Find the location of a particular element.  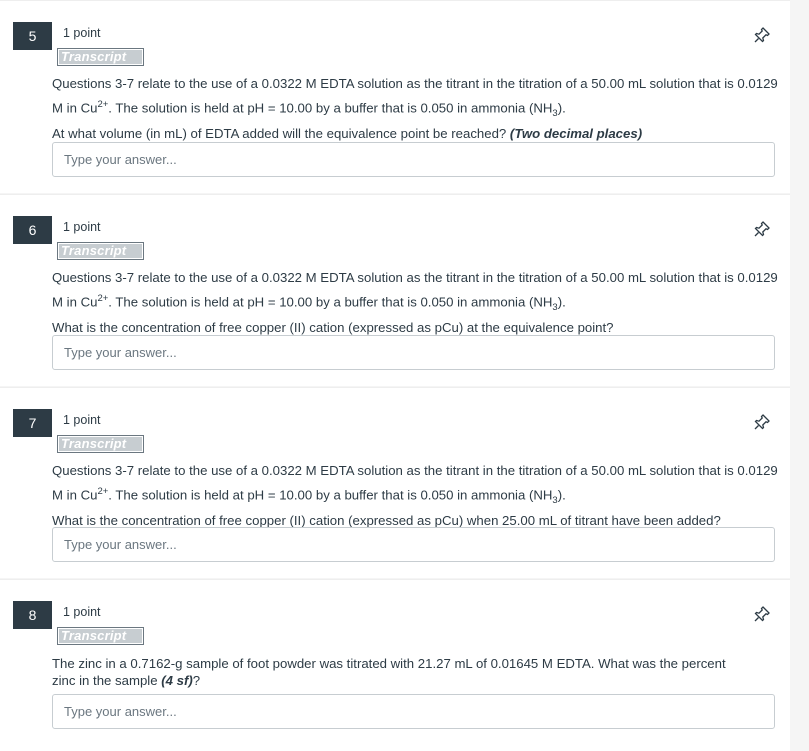

question-number: 7 is located at coordinates (32, 423).